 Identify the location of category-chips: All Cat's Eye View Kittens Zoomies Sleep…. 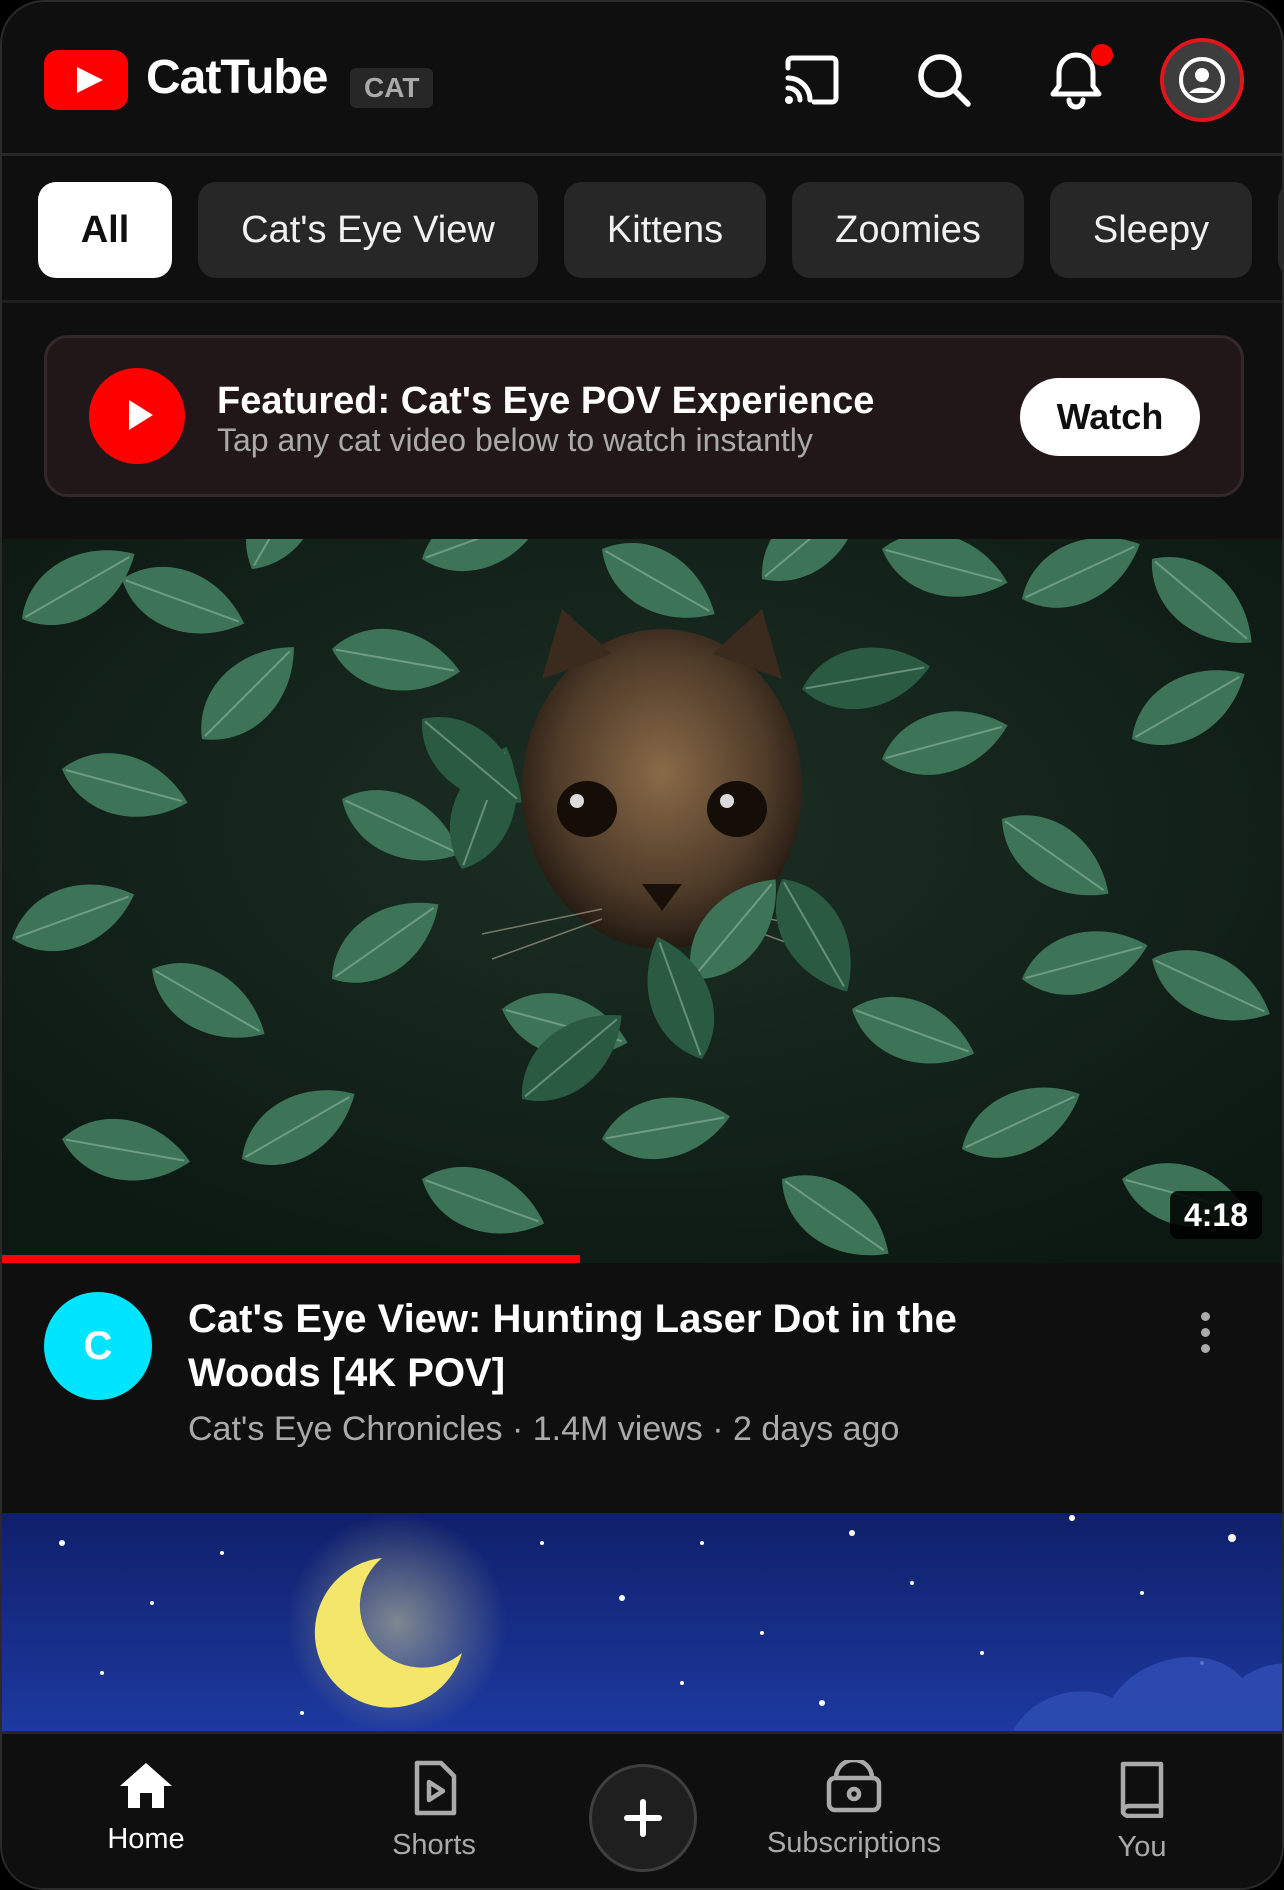
(642, 231).